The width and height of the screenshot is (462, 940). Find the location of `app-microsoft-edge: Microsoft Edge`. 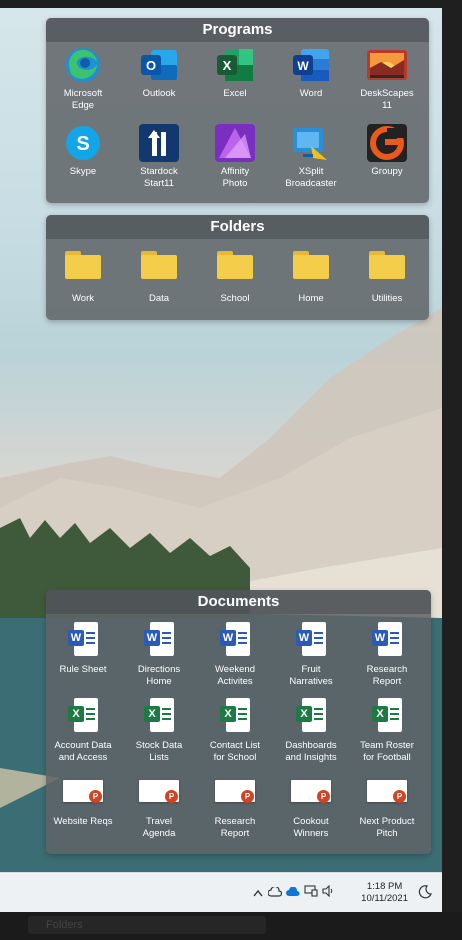

app-microsoft-edge: Microsoft Edge is located at coordinates (83, 79).